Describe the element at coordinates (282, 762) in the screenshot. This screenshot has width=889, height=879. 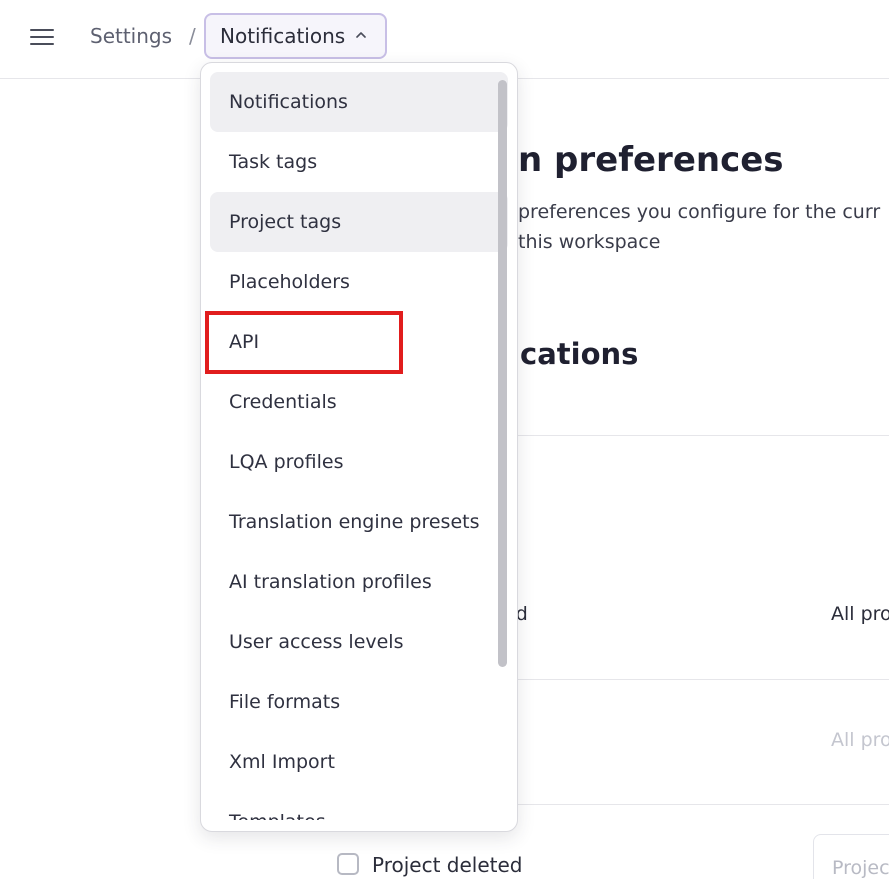
I see `menu-item-label: Xml Import` at that location.